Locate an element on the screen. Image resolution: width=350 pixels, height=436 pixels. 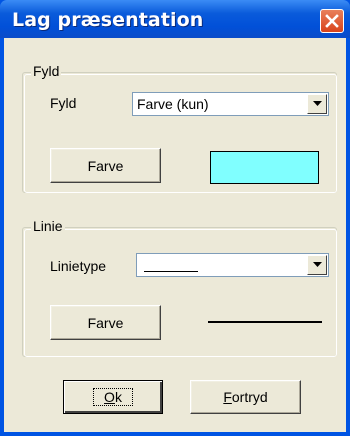
cancel-button-label: Fortryd is located at coordinates (245, 397).